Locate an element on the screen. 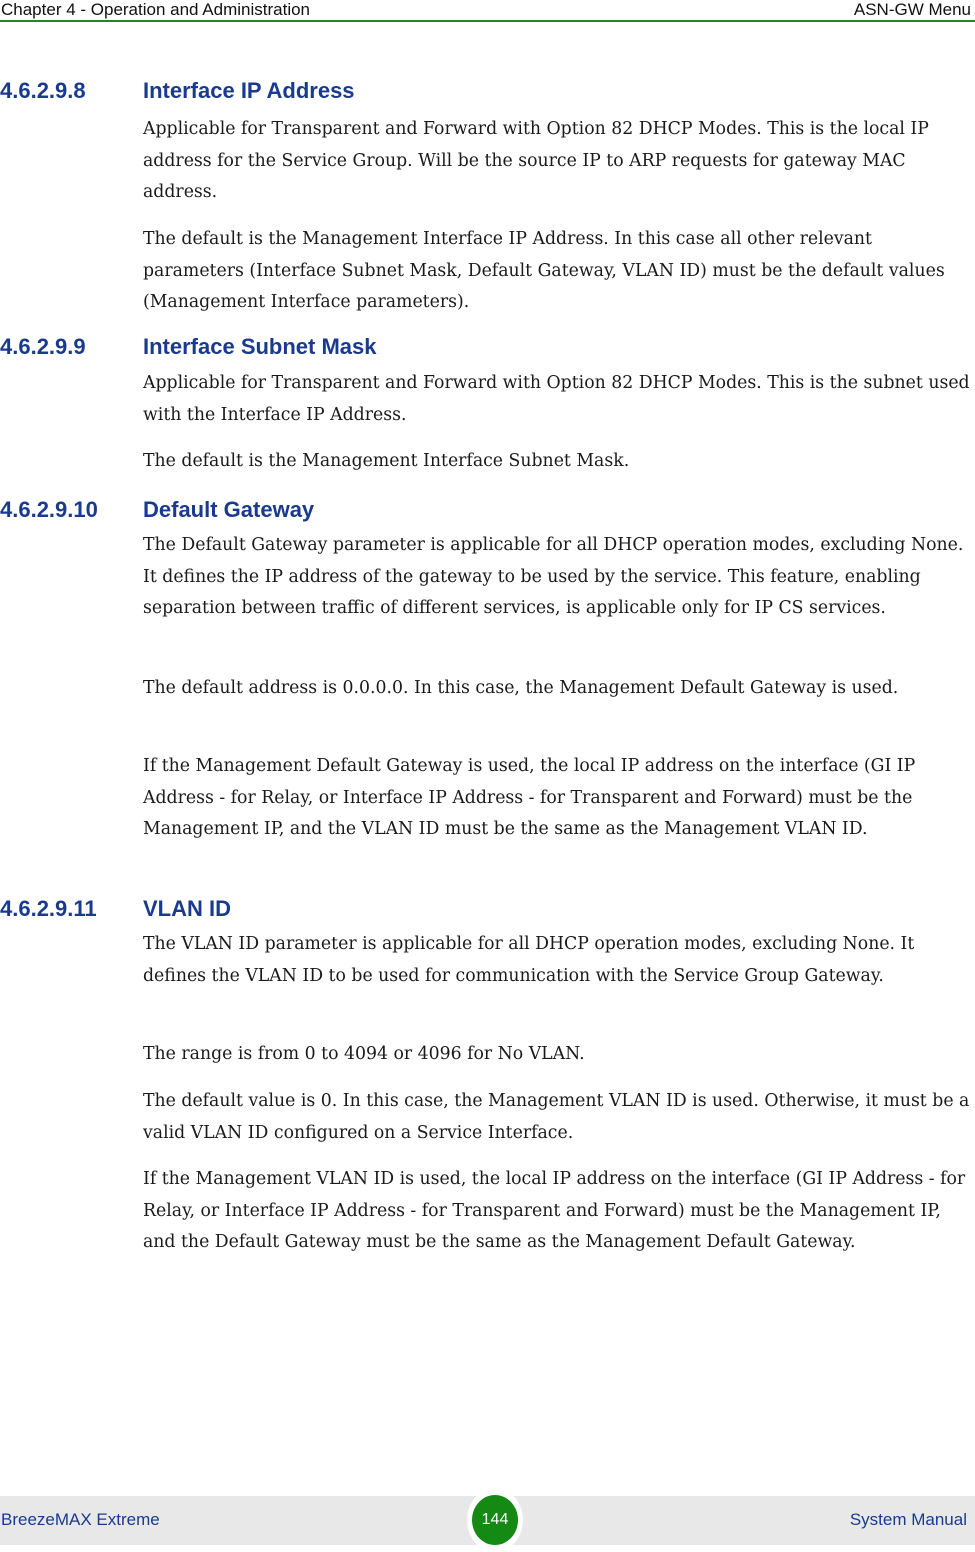  section-number: 4.6.2.9.8 is located at coordinates (43, 90).